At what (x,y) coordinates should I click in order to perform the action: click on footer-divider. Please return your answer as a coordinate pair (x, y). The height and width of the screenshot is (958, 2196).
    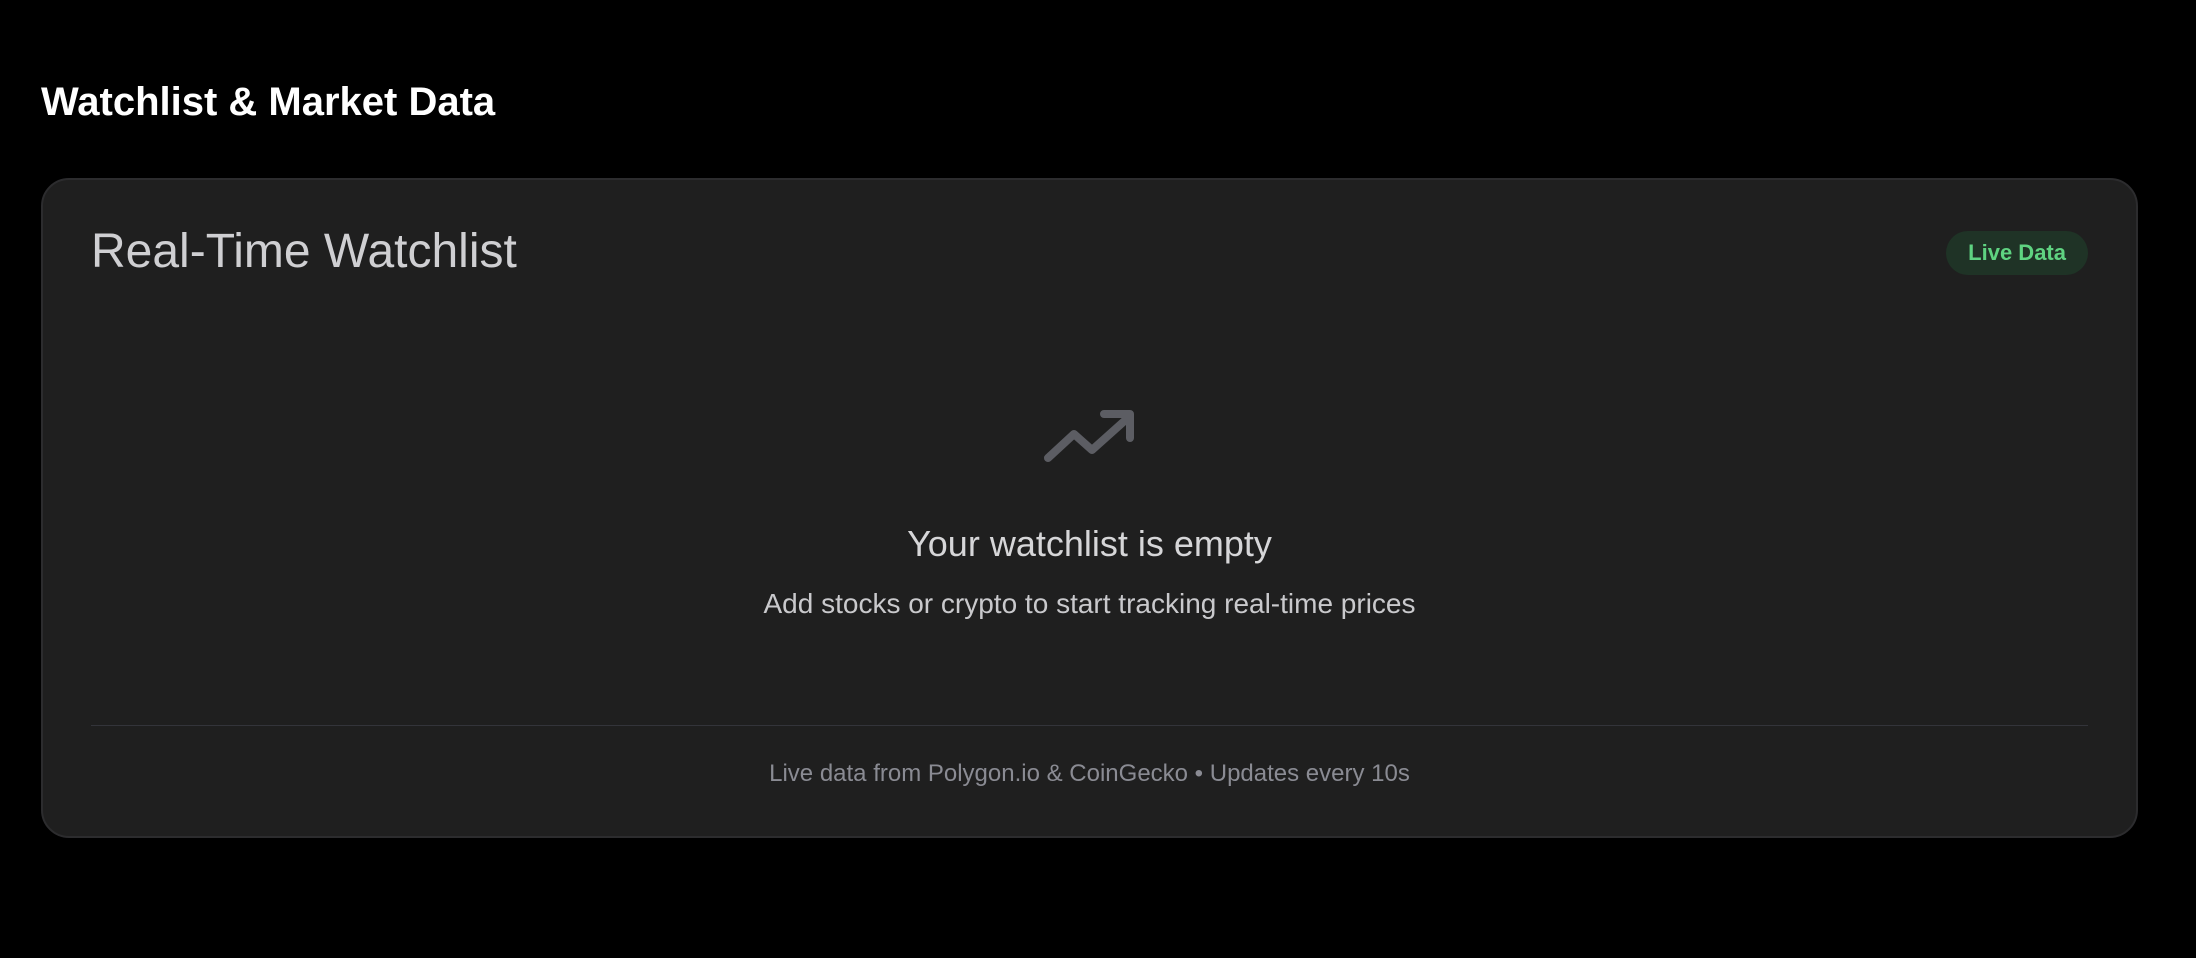
    Looking at the image, I should click on (1089, 725).